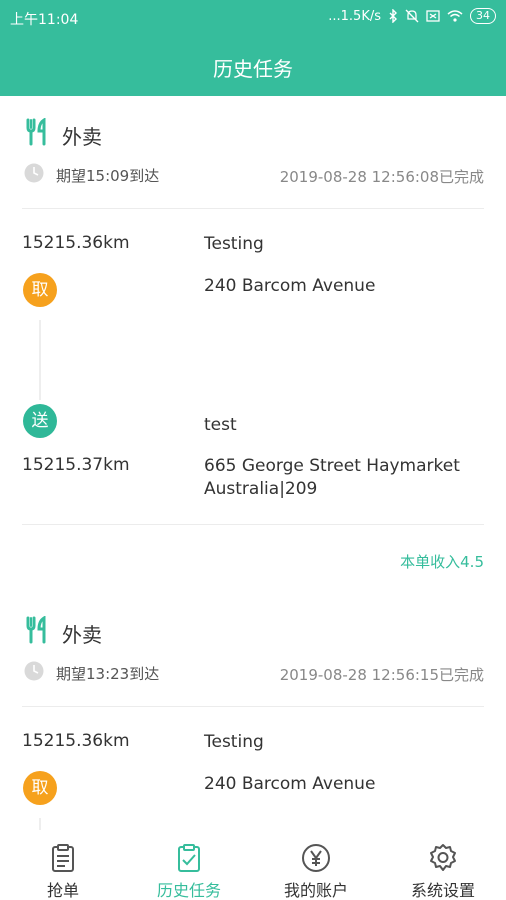 This screenshot has height=900, width=506. I want to click on clipboard-icon, so click(63, 858).